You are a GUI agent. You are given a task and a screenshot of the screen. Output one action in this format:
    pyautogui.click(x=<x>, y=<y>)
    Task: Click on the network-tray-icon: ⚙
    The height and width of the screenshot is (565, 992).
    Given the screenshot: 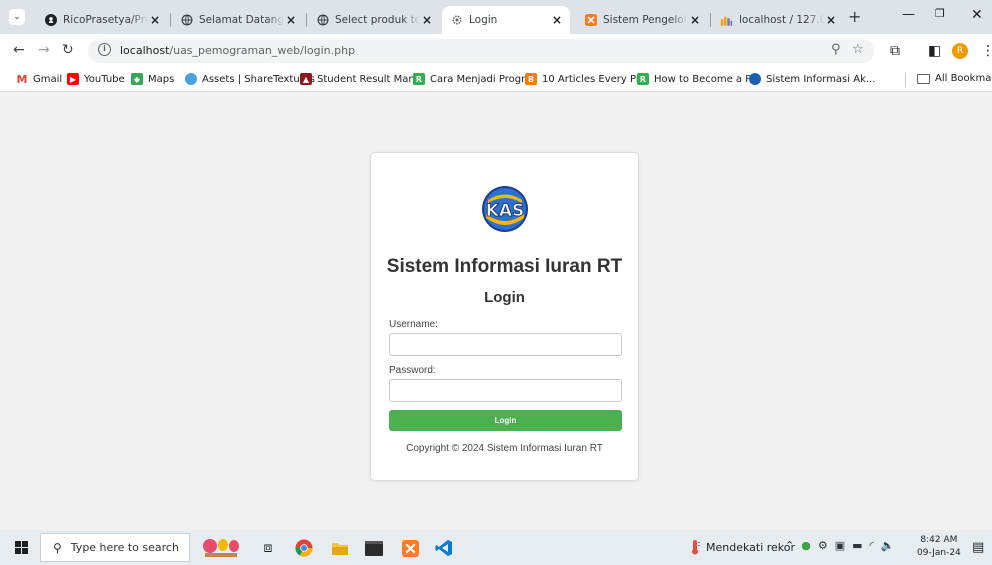 What is the action you would take?
    pyautogui.click(x=823, y=545)
    